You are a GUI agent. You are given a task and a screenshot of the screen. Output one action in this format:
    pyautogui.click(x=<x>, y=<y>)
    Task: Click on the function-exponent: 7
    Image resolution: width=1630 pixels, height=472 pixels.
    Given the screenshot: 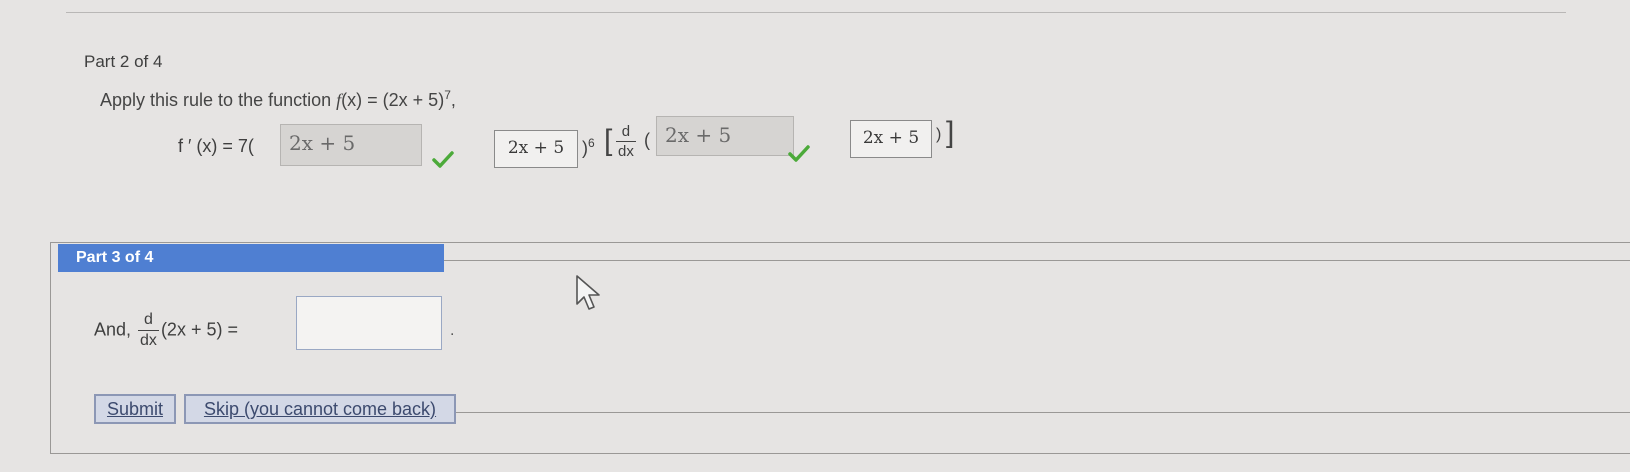 What is the action you would take?
    pyautogui.click(x=447, y=95)
    